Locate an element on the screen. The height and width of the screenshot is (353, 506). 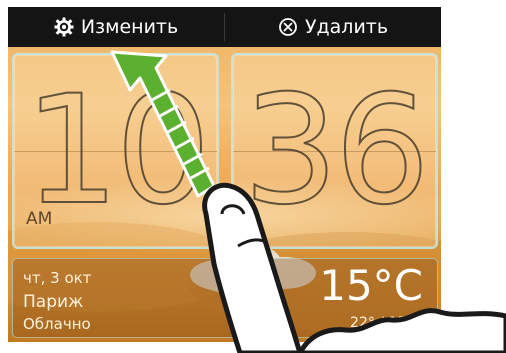
weather-condition: Облачно is located at coordinates (57, 324).